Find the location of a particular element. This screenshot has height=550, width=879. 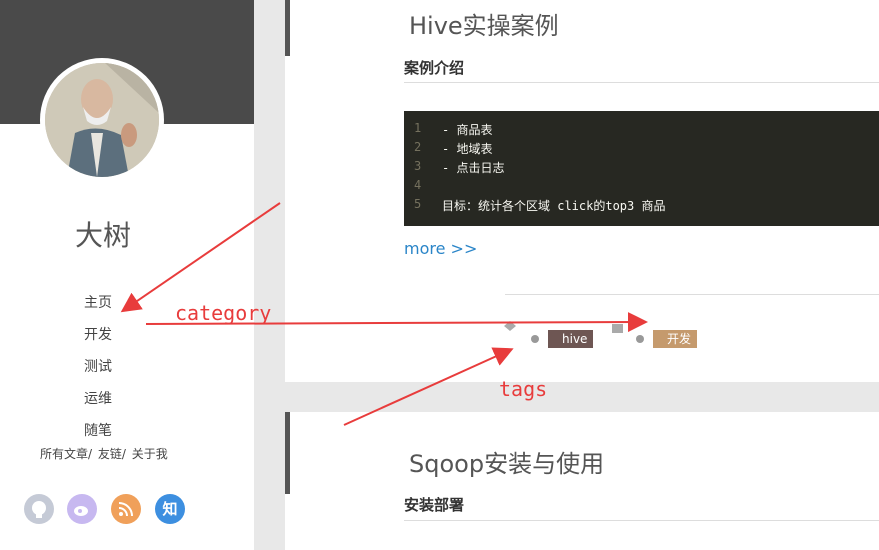

arrow-to-tags is located at coordinates (428, 386).